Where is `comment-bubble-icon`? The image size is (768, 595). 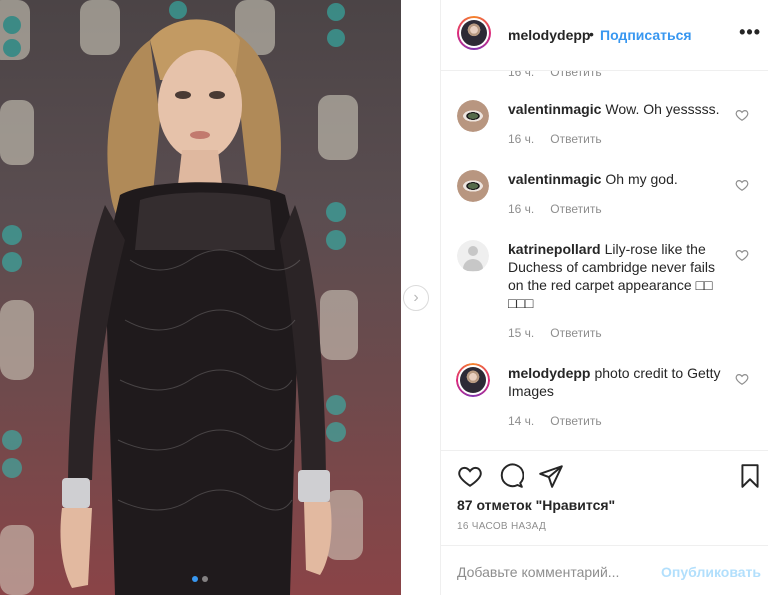
comment-bubble-icon is located at coordinates (511, 476).